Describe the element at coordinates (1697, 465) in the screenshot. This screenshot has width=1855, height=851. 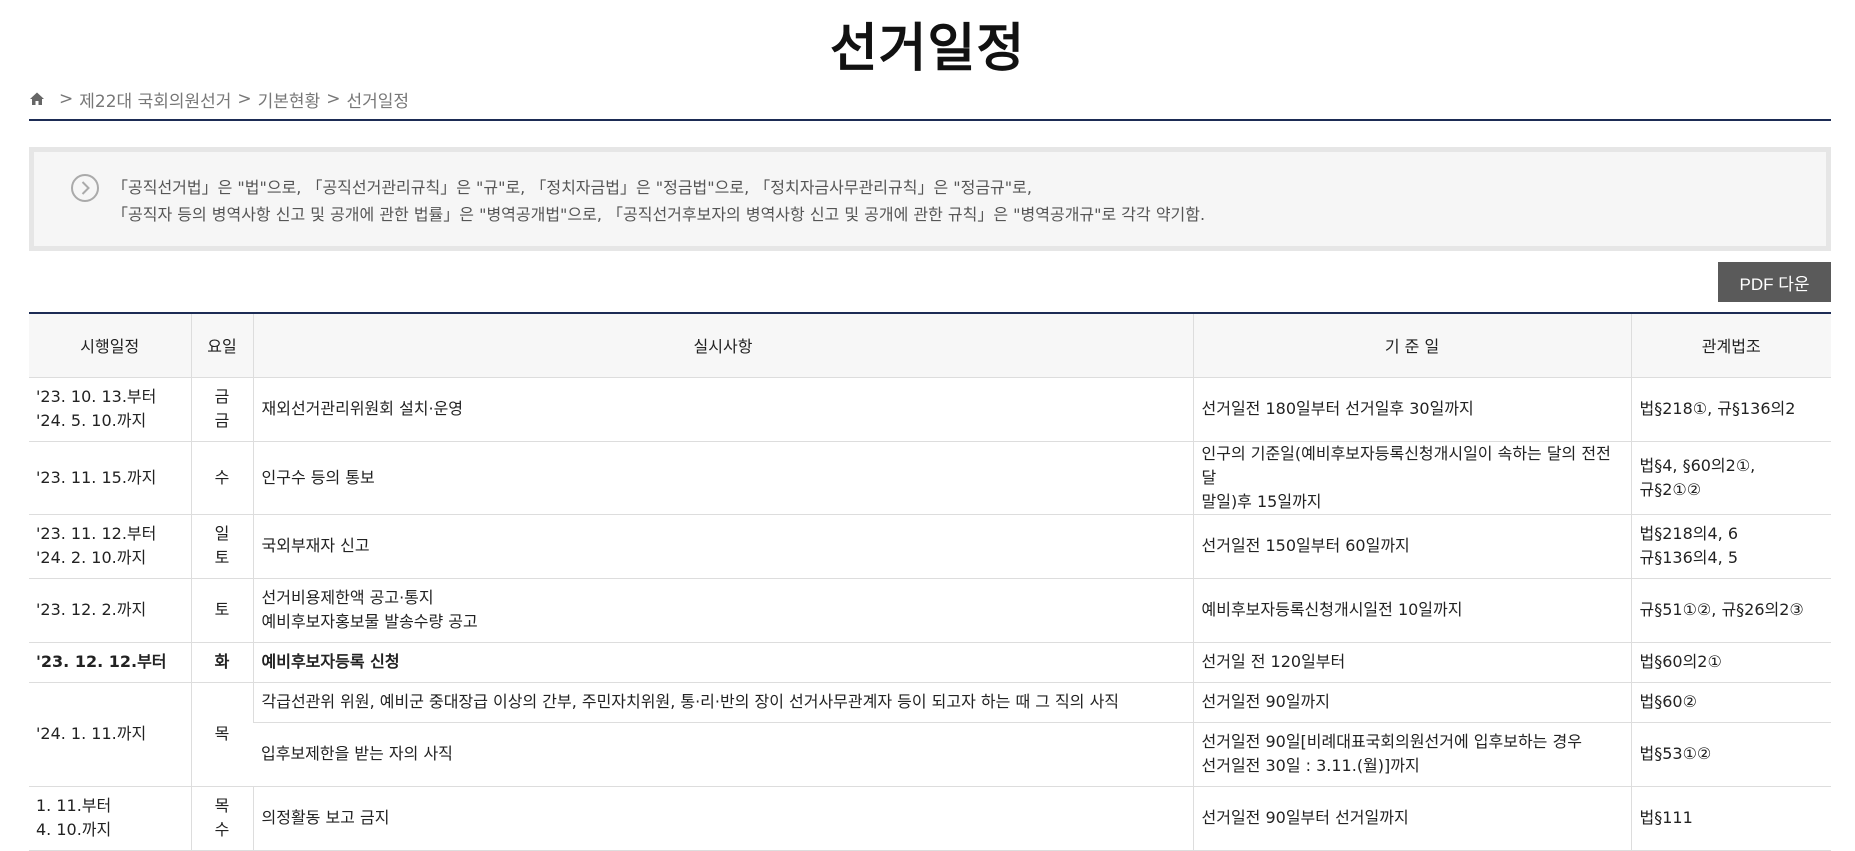
I see `cell-text: 법§4, §60의2①,` at that location.